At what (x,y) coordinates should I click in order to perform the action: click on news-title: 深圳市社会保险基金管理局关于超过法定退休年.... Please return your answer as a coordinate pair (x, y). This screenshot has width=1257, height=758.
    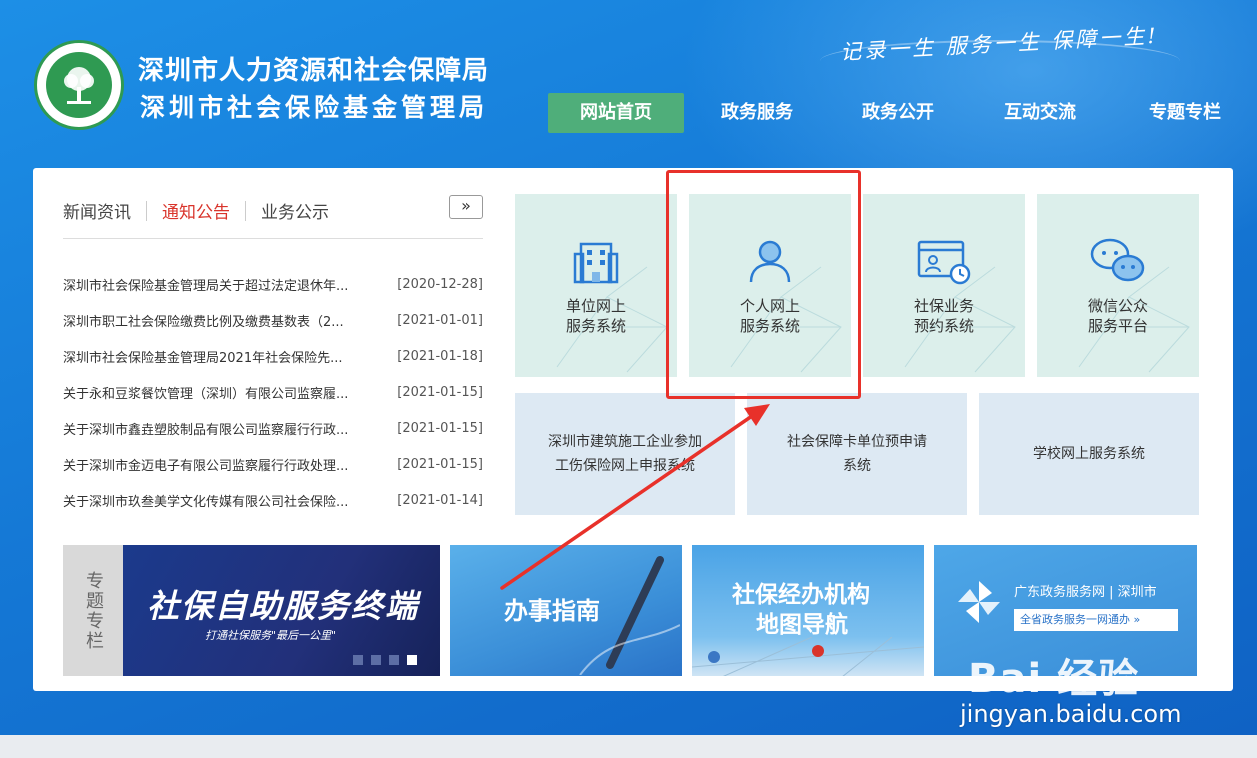
    Looking at the image, I should click on (216, 284).